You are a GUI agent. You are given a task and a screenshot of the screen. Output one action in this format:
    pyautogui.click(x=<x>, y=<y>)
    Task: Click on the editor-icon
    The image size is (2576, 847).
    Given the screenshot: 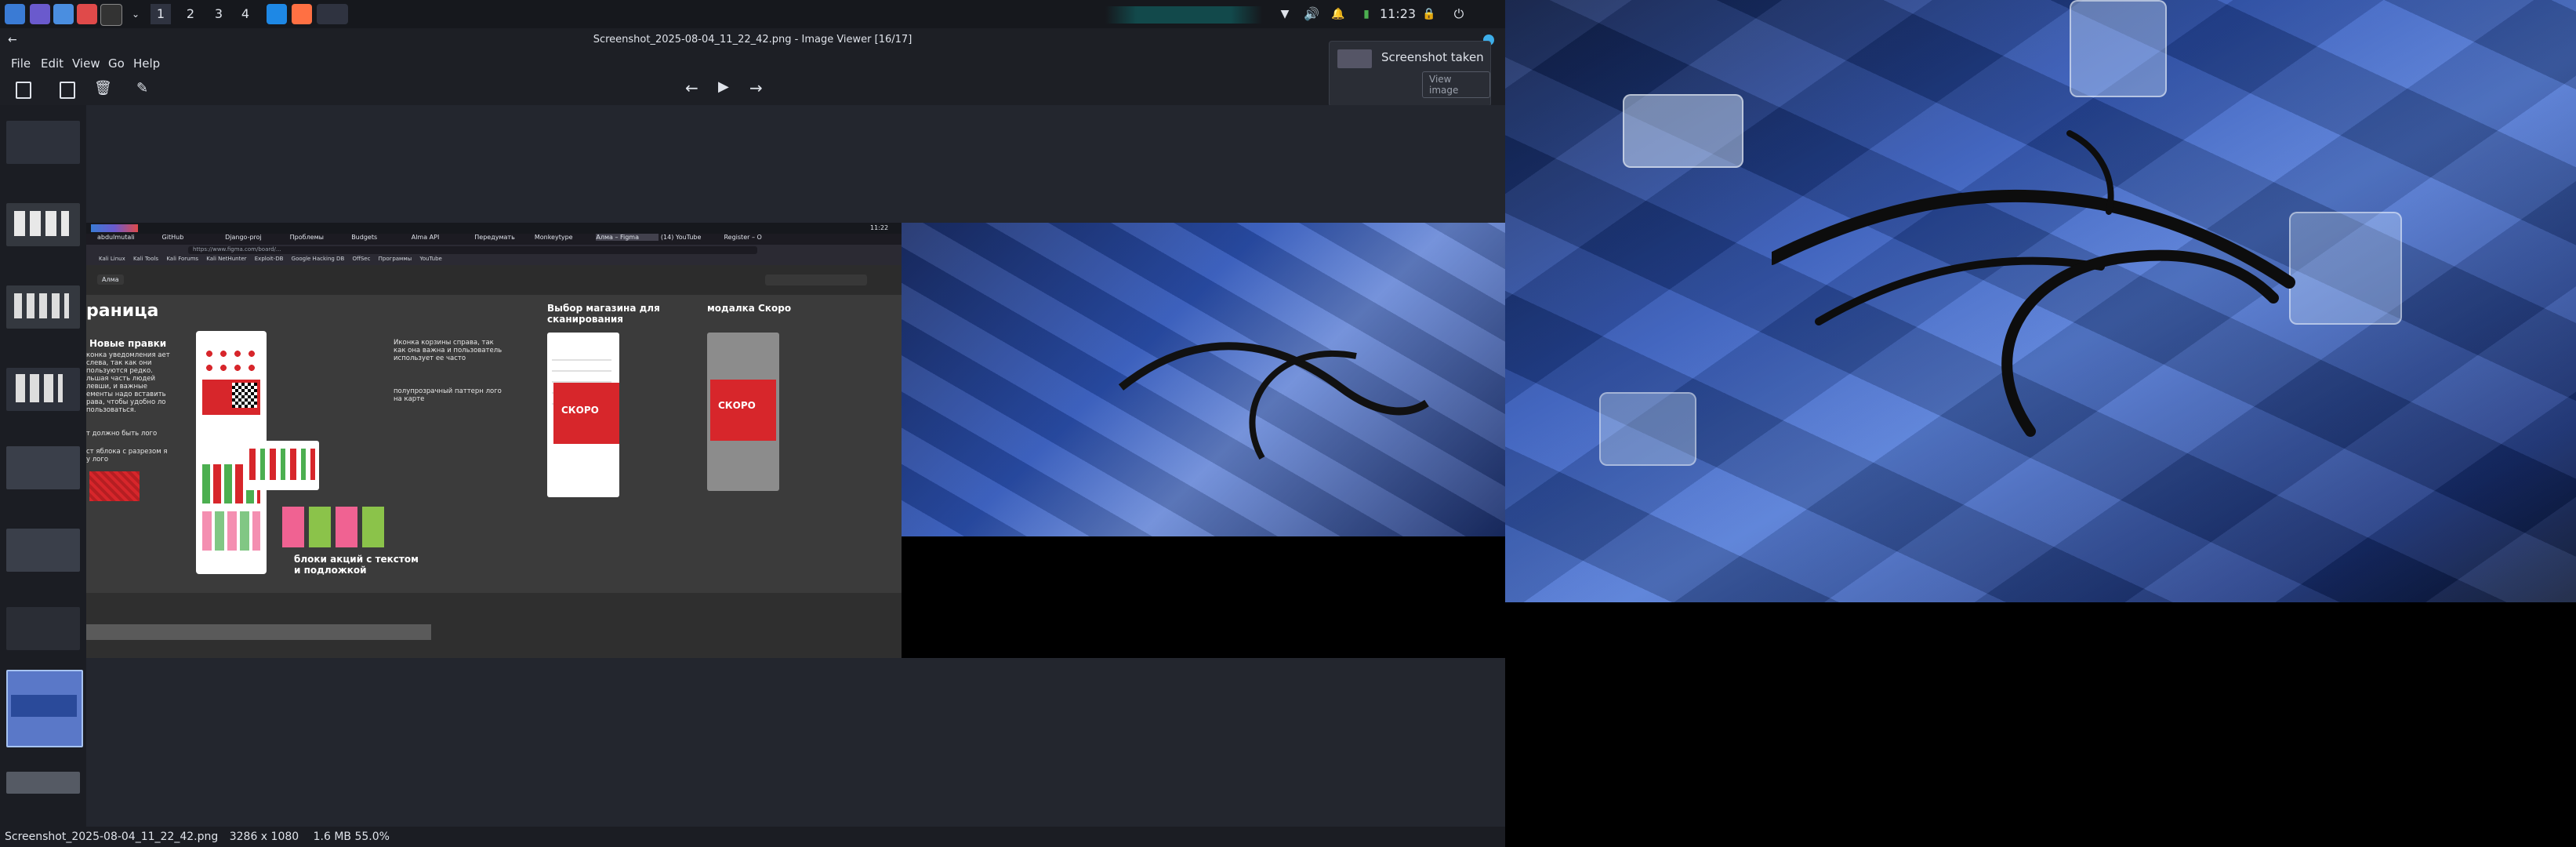 What is the action you would take?
    pyautogui.click(x=111, y=15)
    